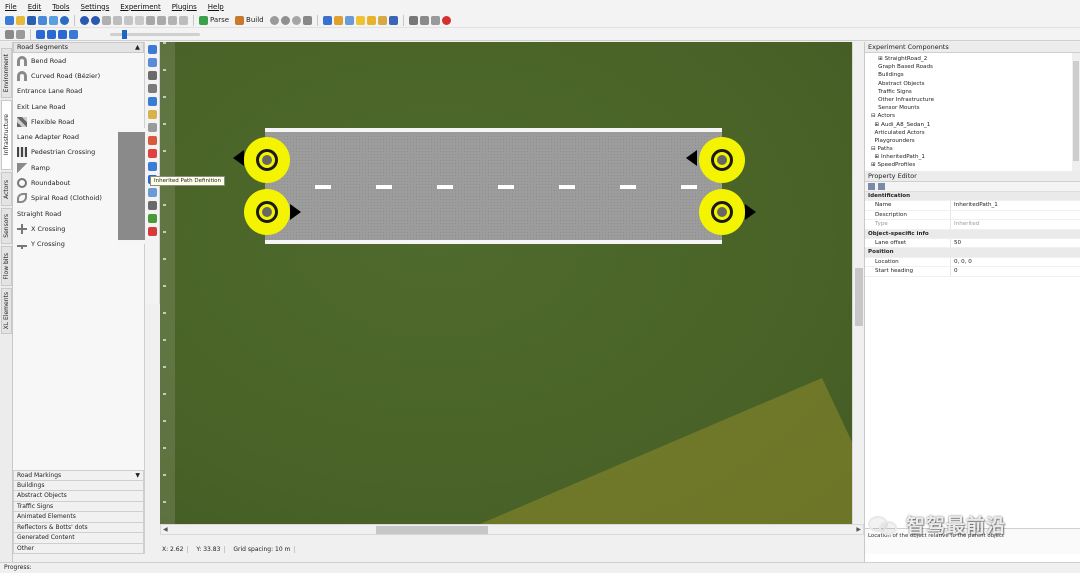 This screenshot has width=1080, height=573. I want to click on tree-item: Abstract Objects, so click(972, 84).